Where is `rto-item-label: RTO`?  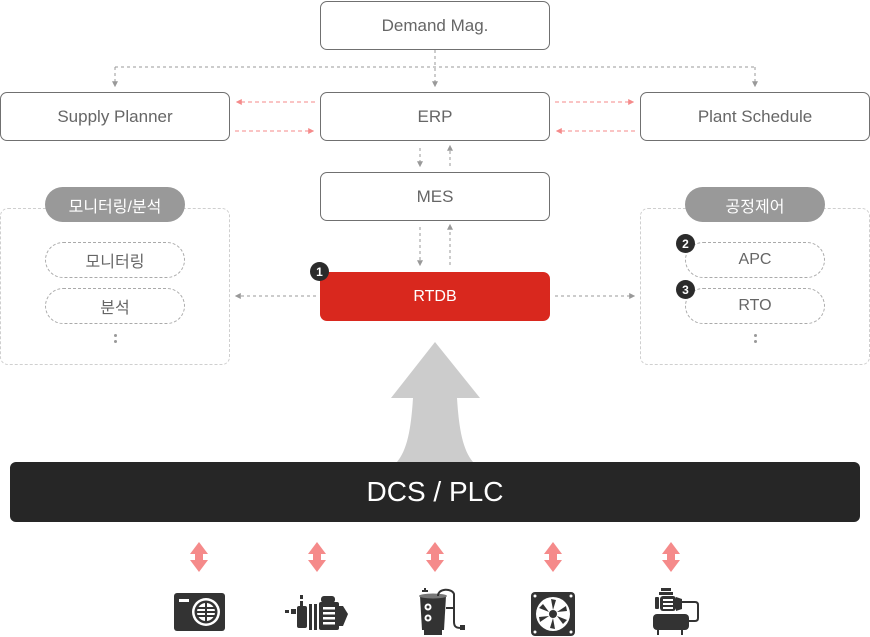 rto-item-label: RTO is located at coordinates (755, 305).